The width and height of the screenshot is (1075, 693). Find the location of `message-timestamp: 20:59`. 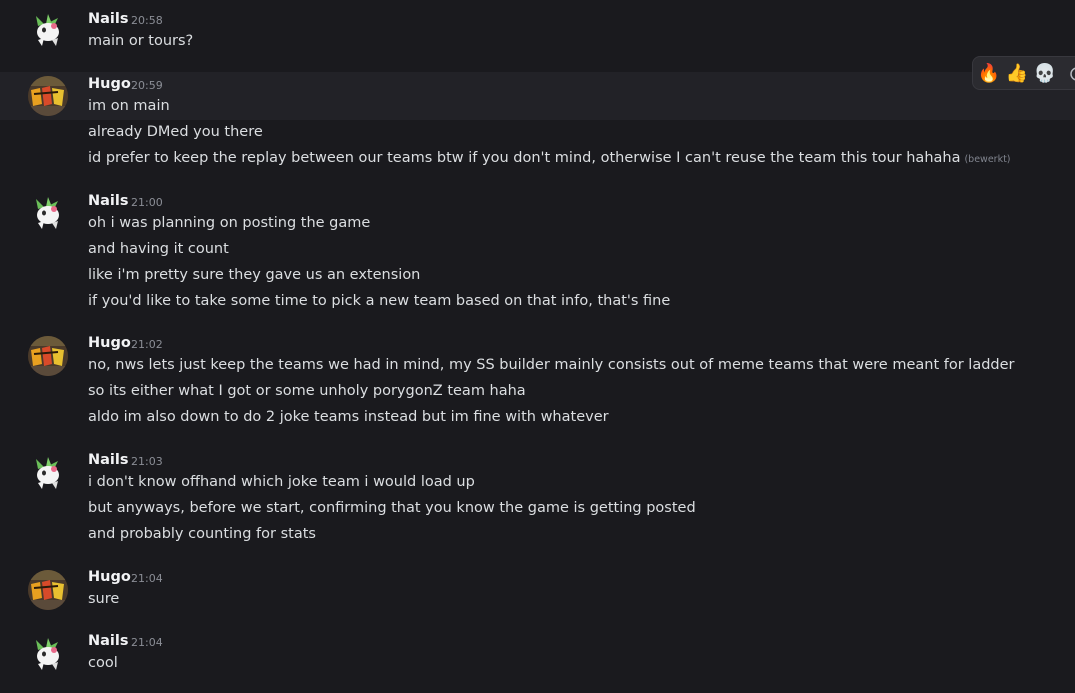

message-timestamp: 20:59 is located at coordinates (147, 85).